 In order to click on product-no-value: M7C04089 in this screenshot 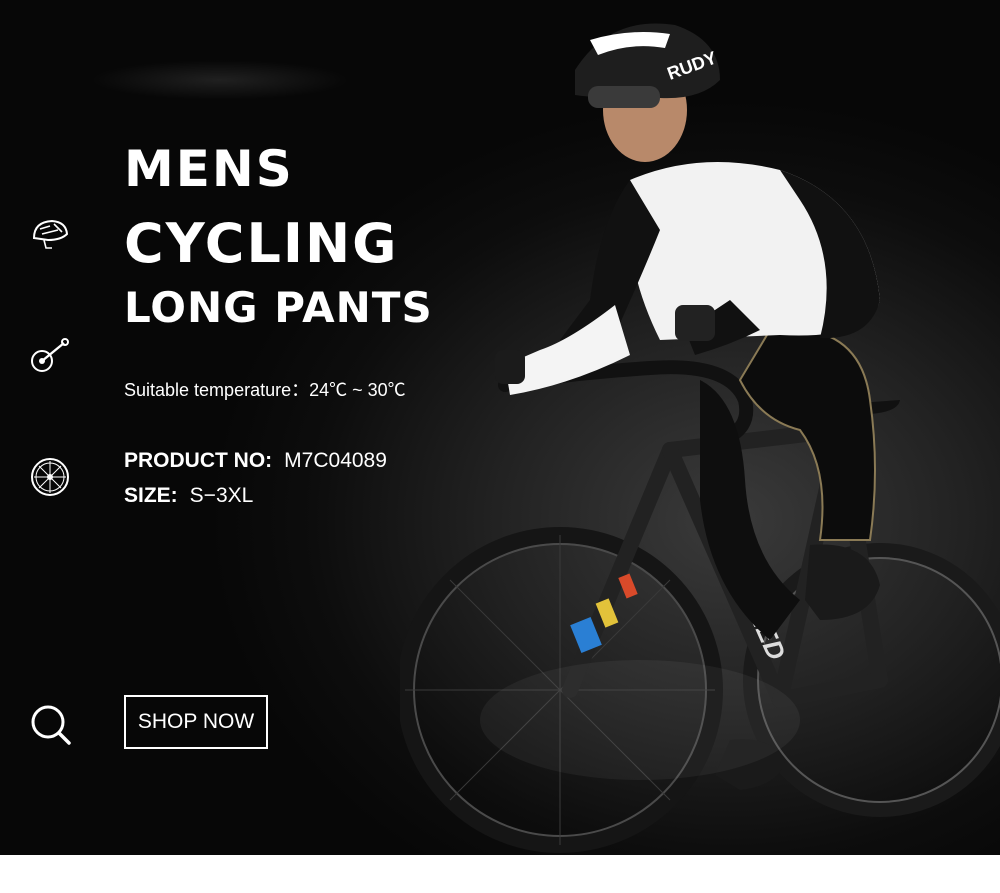, I will do `click(335, 460)`.